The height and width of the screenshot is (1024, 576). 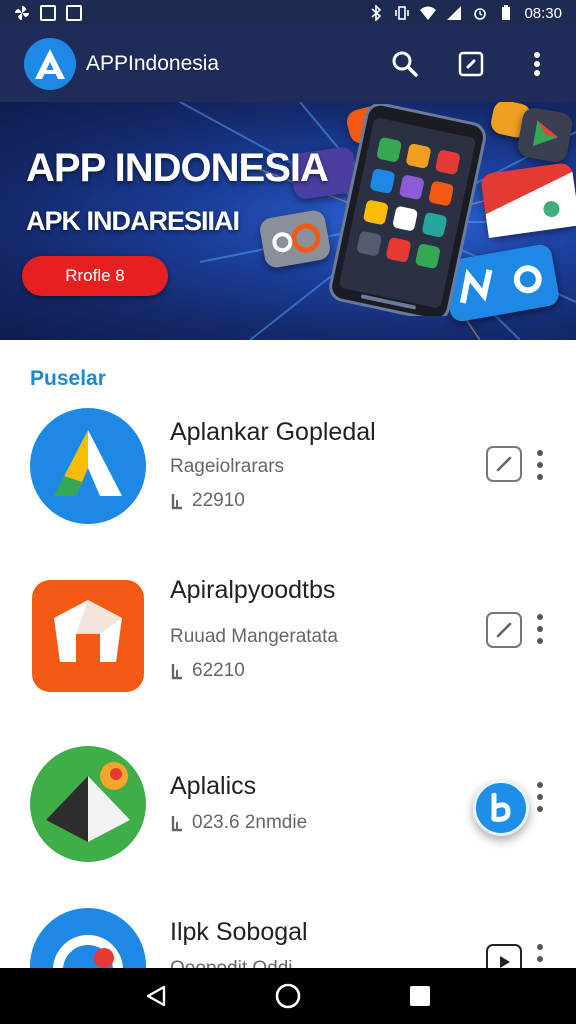 I want to click on app-download-count: 023.6 2nmdie, so click(x=238, y=823).